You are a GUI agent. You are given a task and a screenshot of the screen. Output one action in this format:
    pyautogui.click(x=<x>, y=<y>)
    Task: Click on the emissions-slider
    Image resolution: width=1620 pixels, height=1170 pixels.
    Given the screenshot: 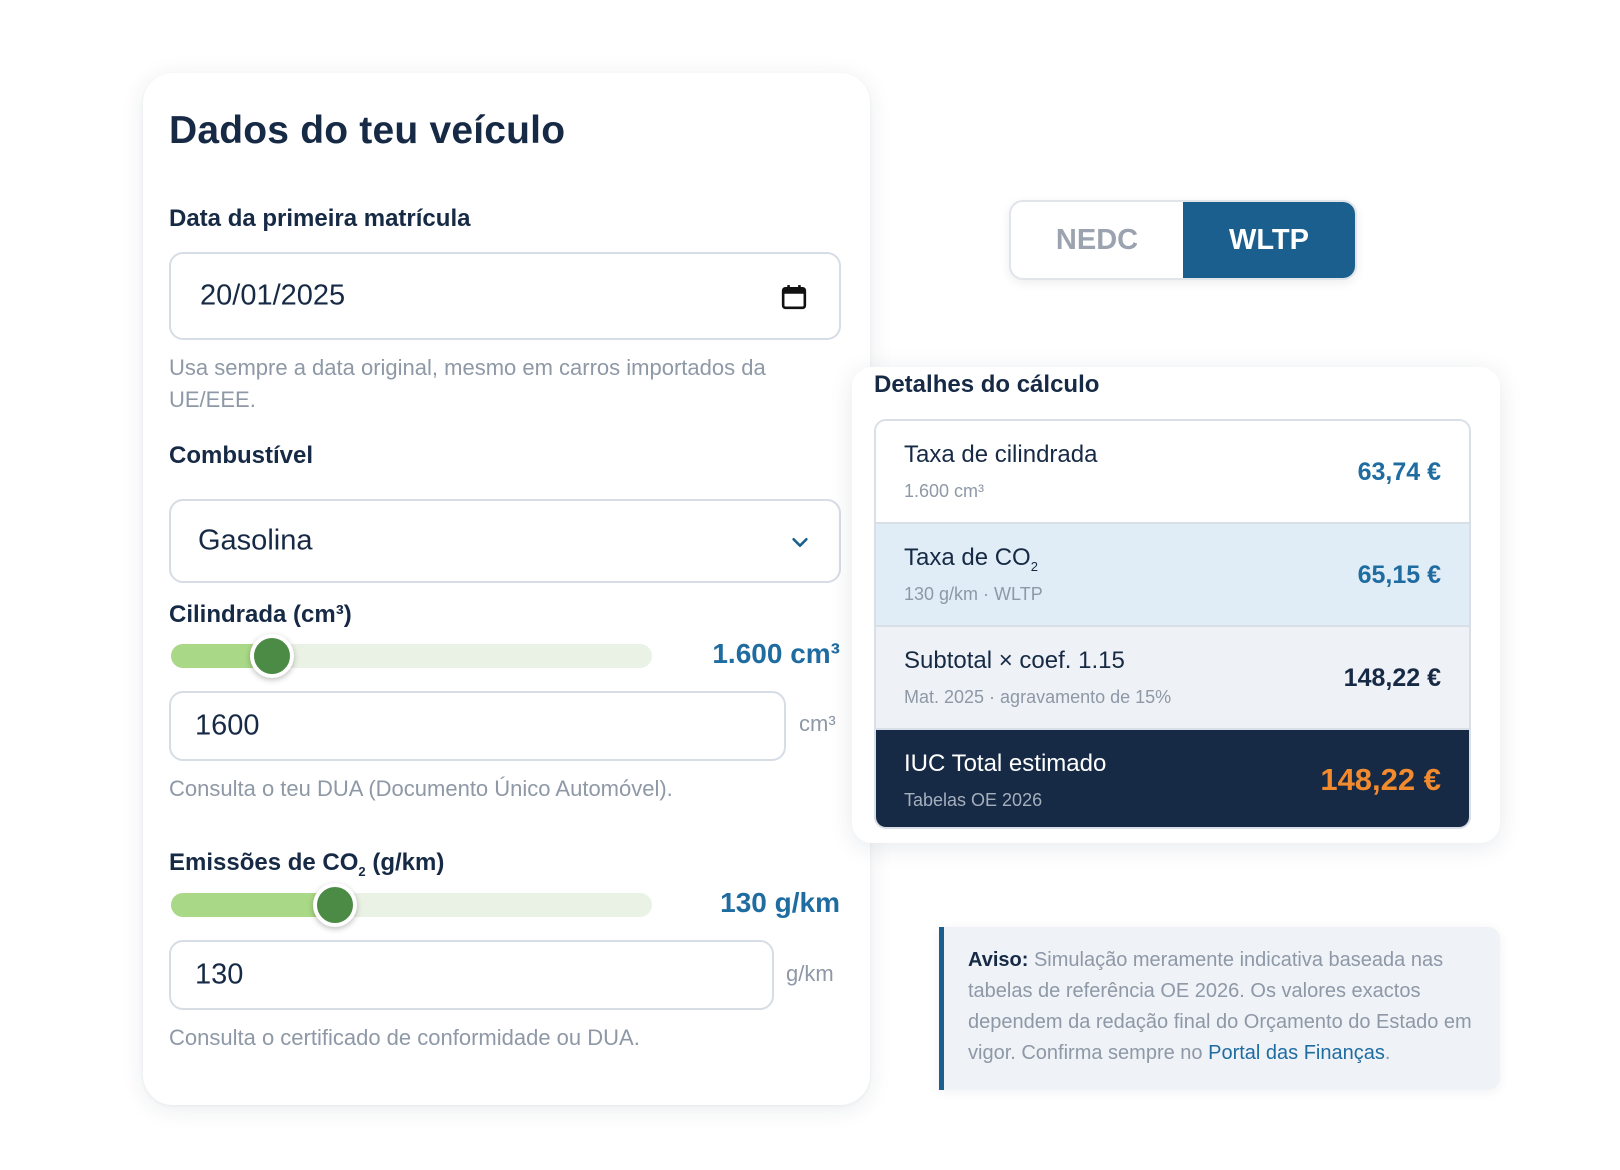 What is the action you would take?
    pyautogui.click(x=411, y=905)
    